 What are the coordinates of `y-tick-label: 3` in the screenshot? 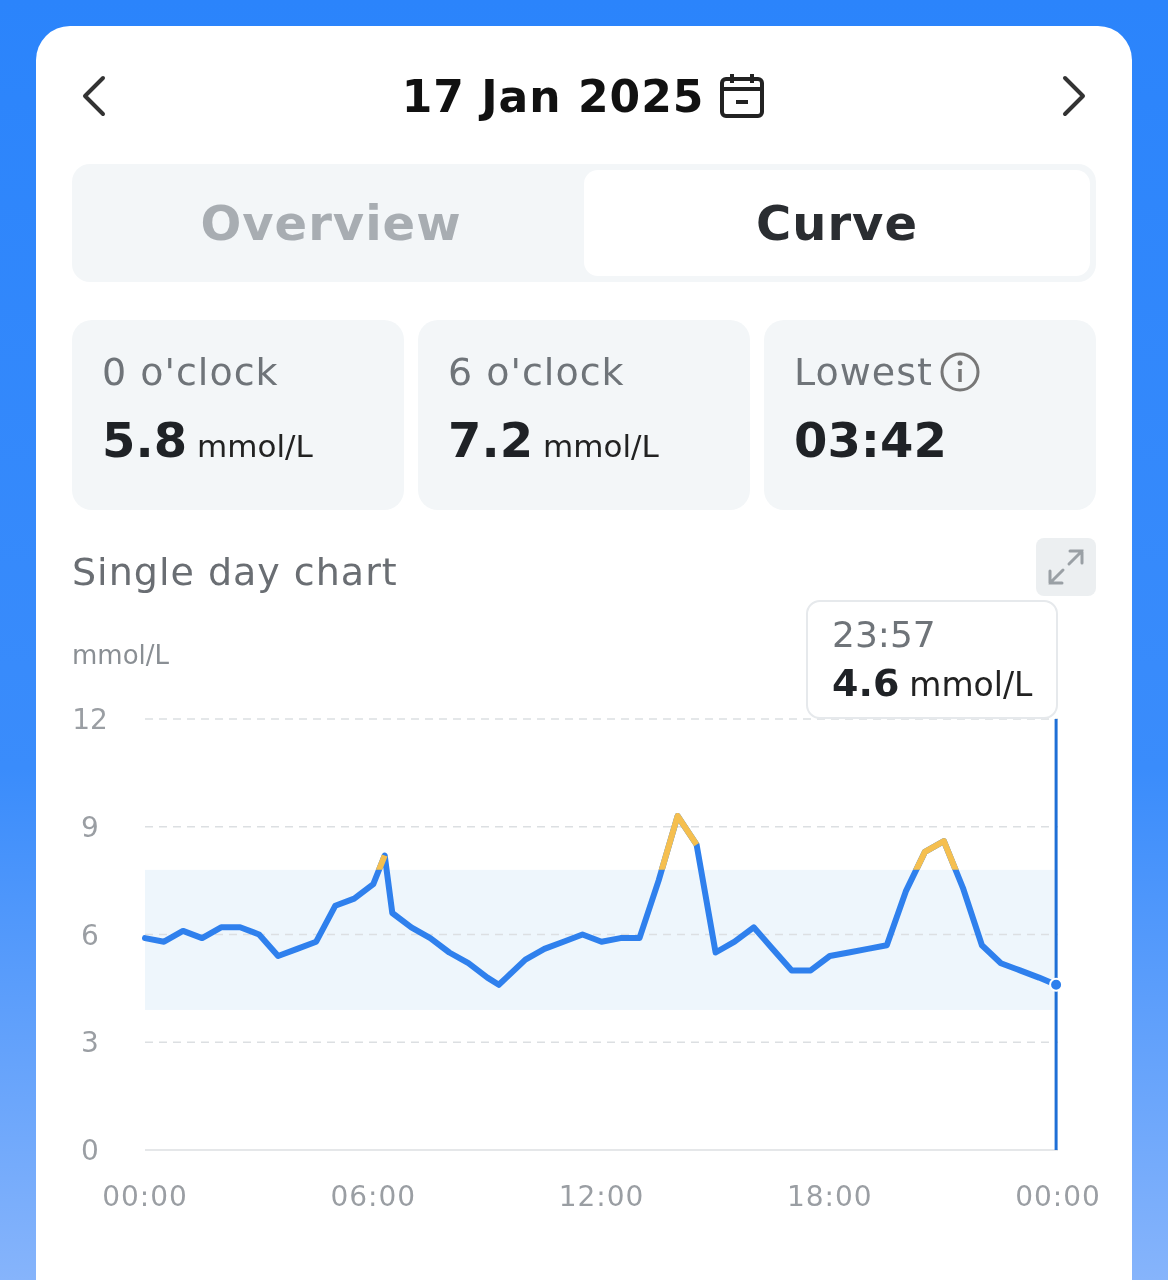 It's located at (90, 1043).